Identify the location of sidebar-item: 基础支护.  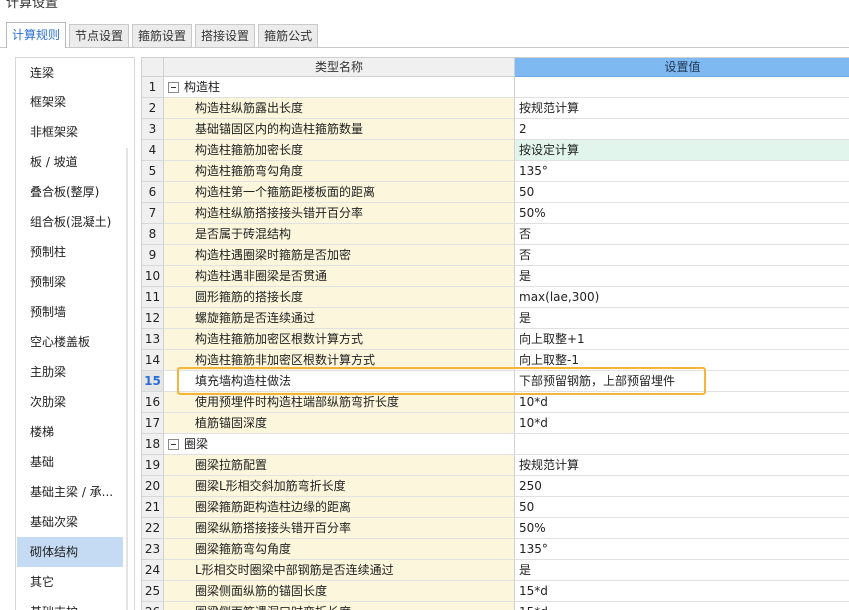
(70, 603).